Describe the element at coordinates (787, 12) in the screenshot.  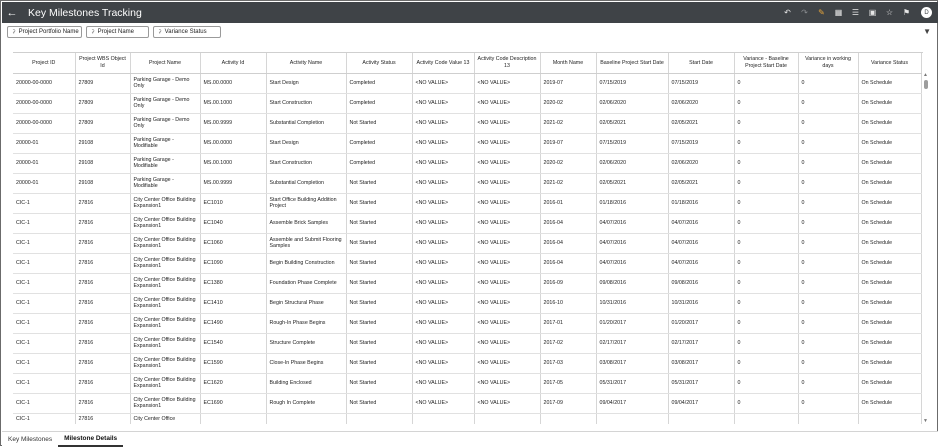
I see `undo-icon: ↶` at that location.